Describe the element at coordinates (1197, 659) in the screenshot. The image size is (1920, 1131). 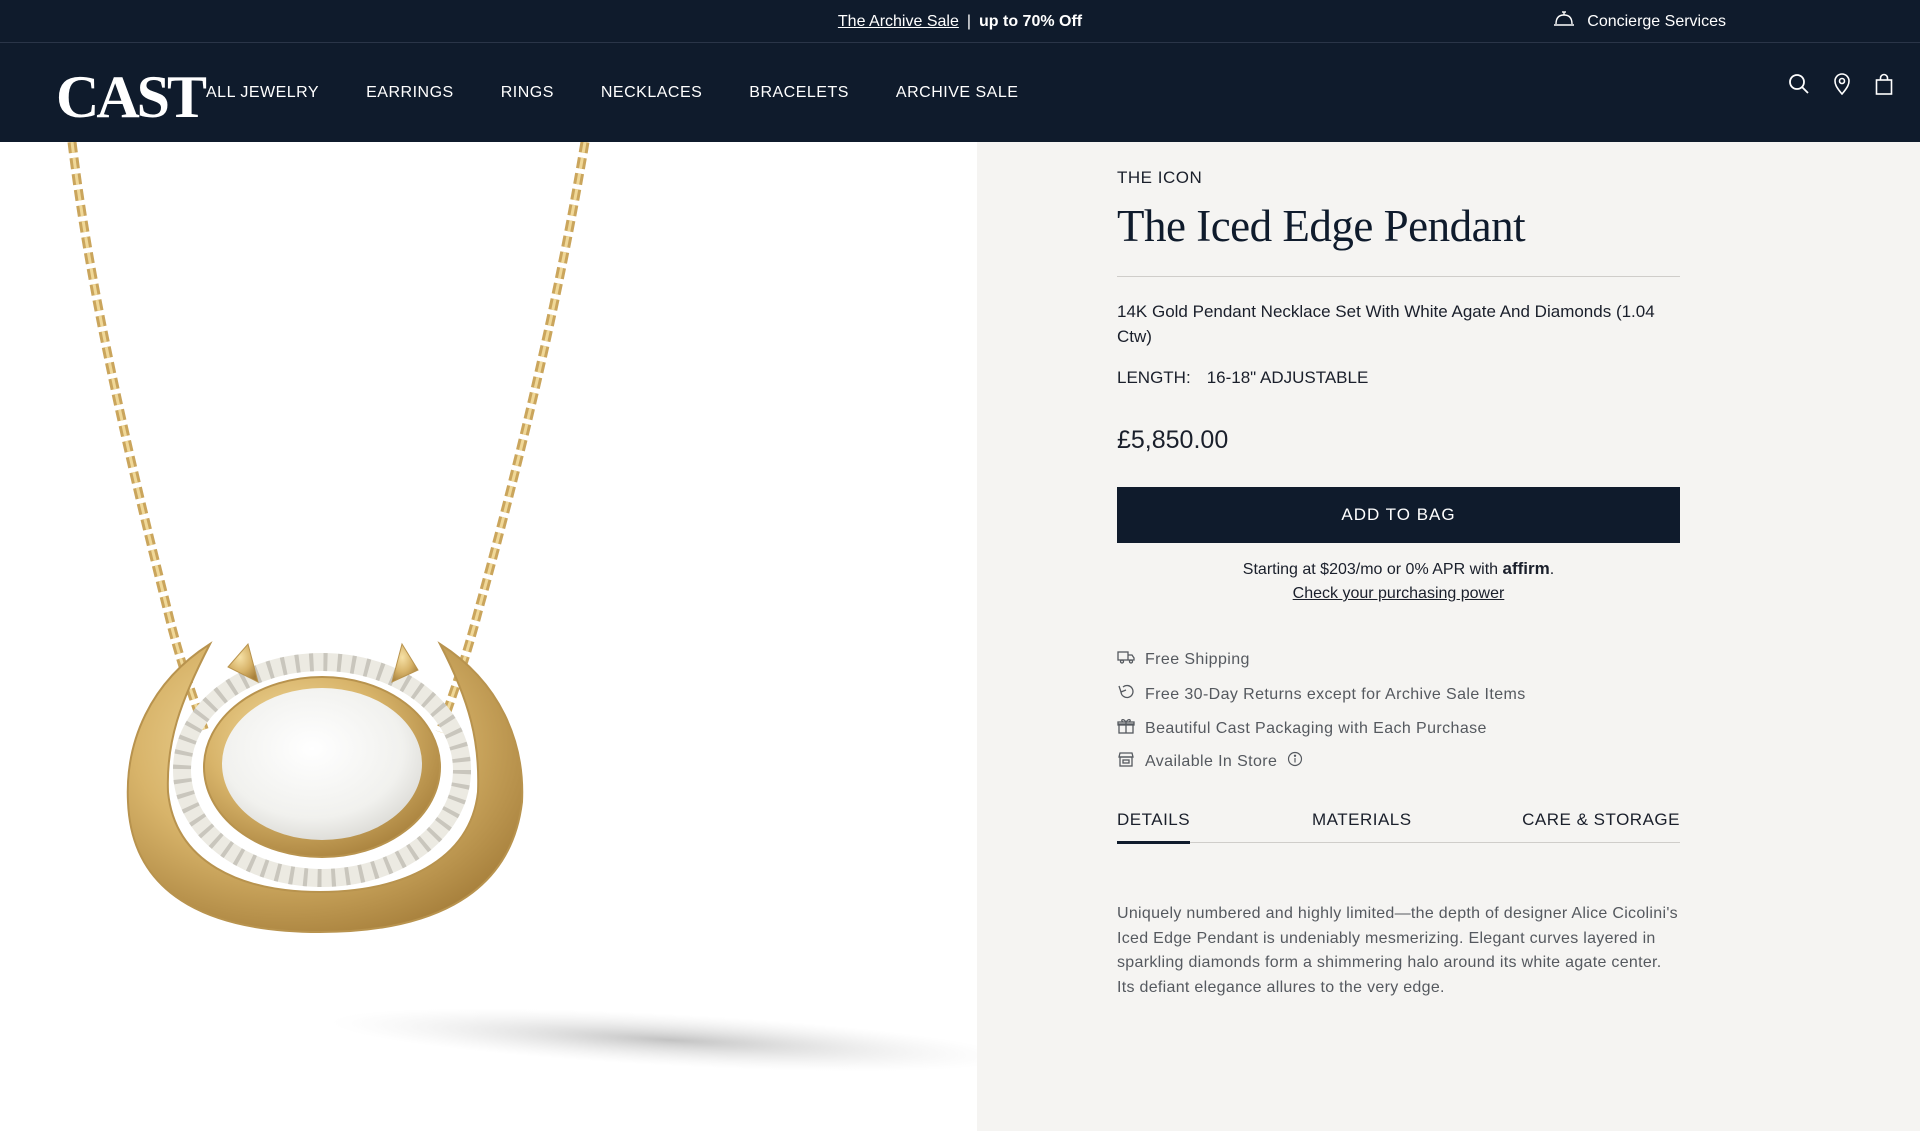
I see `perk-label: Free Shipping` at that location.